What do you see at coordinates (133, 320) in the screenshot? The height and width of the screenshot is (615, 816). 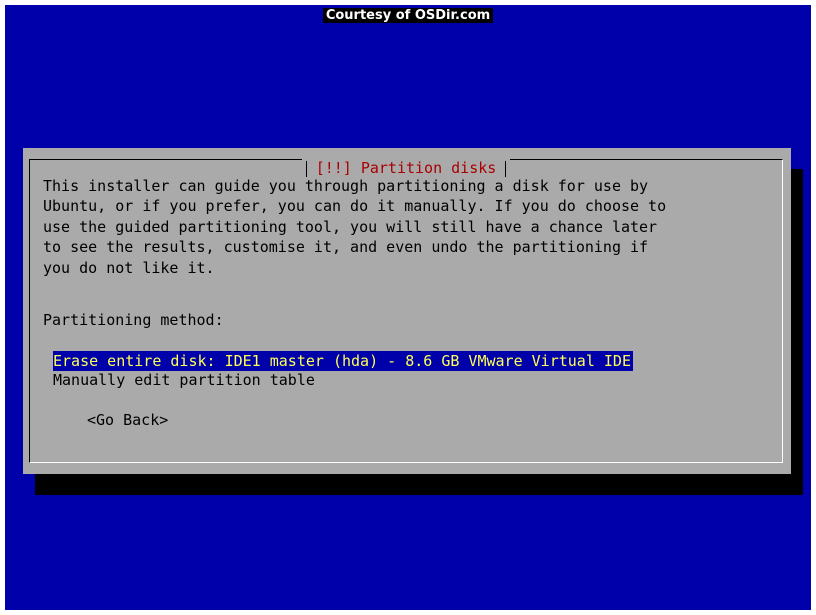 I see `partitioning-method-label: Partitioning method:` at bounding box center [133, 320].